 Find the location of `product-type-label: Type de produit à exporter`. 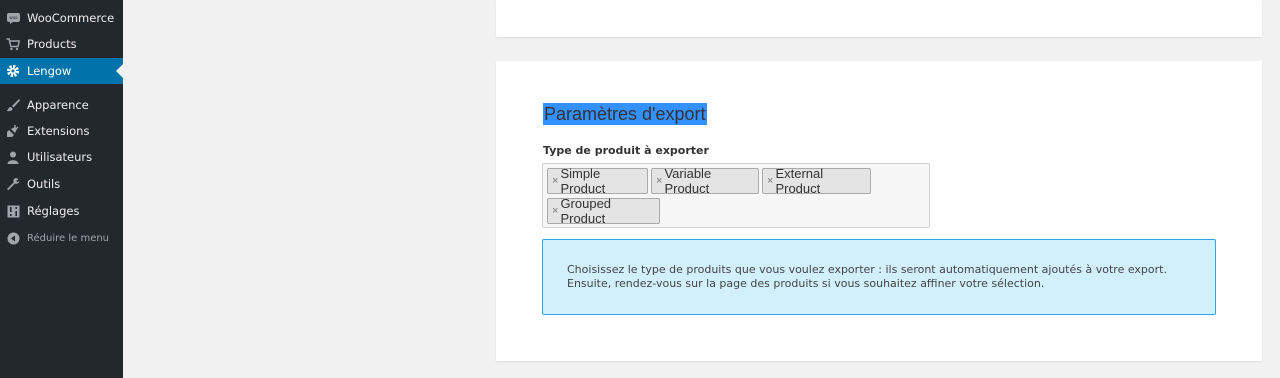

product-type-label: Type de produit à exporter is located at coordinates (626, 150).